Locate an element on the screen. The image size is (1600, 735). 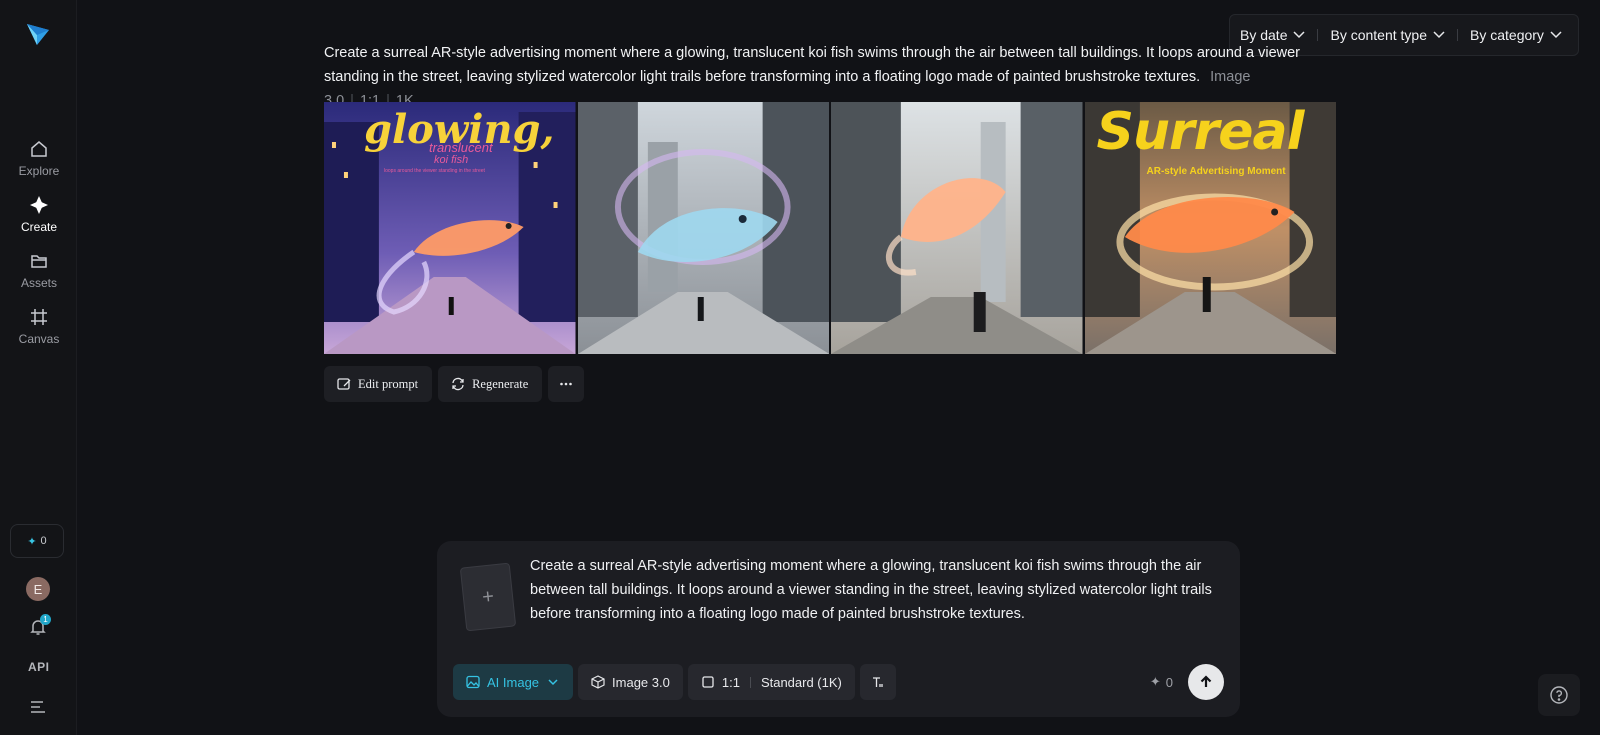
sidebar-item-explore: Explore is located at coordinates (39, 164).